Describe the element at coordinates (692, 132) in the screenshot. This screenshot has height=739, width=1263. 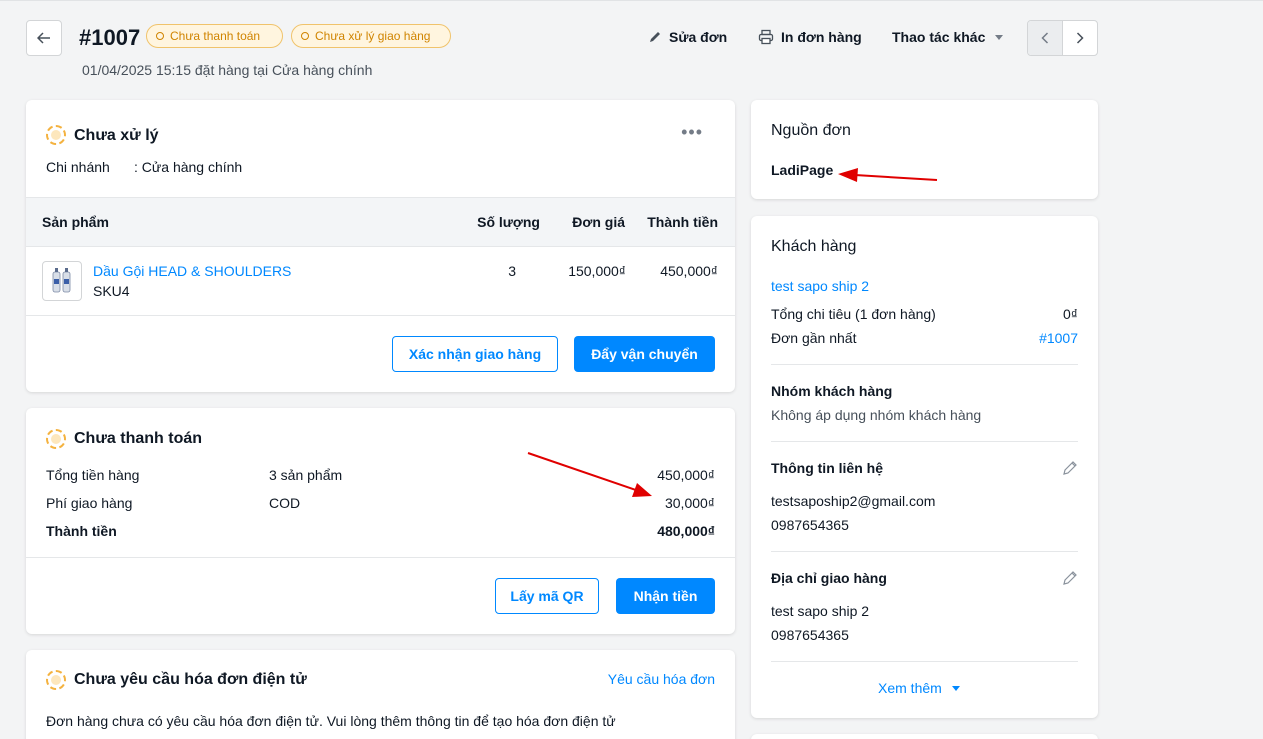
I see `more-options-icon: •••` at that location.